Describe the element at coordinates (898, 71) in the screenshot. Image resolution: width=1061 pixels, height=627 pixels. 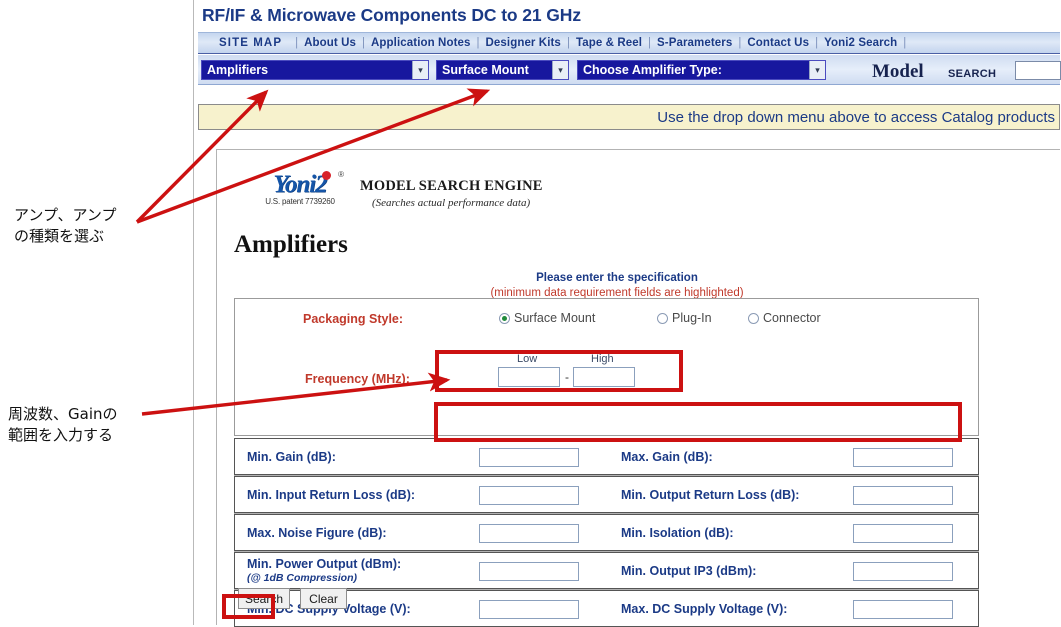
I see `model-search-label: Model` at that location.